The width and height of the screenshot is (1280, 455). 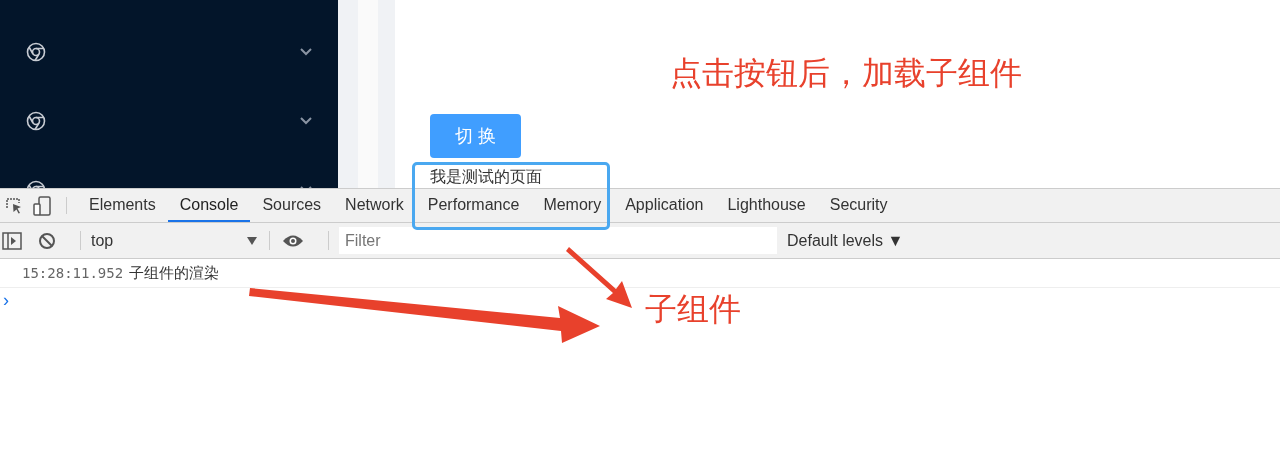 I want to click on devtools-tab: Performance, so click(x=473, y=205).